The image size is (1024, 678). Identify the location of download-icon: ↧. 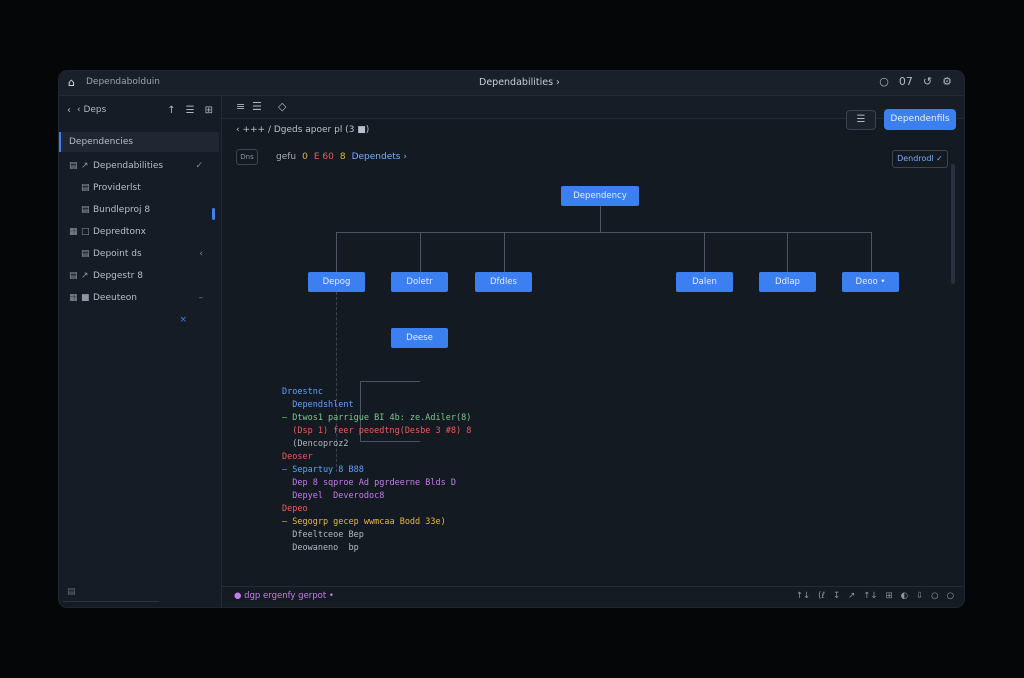
(836, 596).